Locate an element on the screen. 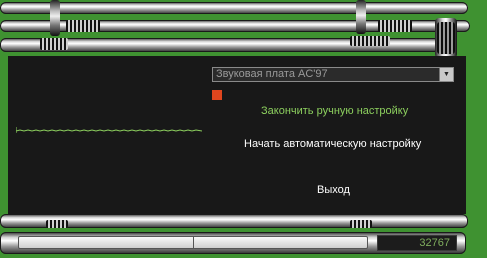  position-slider is located at coordinates (193, 242).